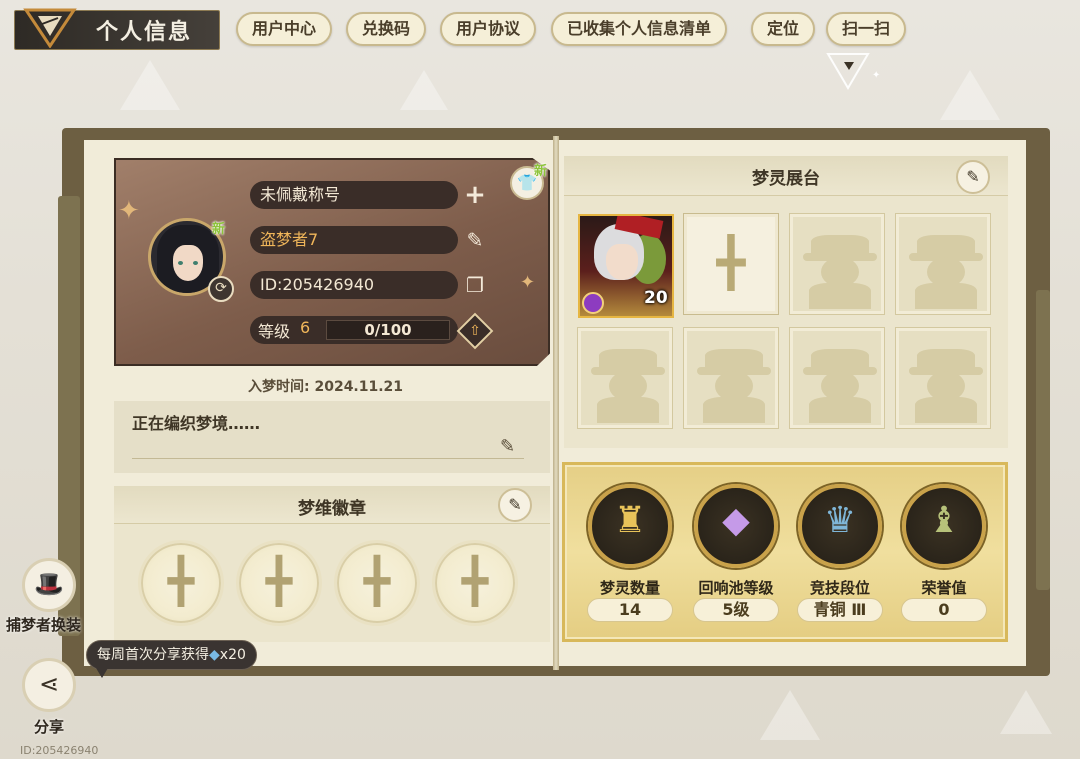 This screenshot has height=759, width=1080. What do you see at coordinates (556, 403) in the screenshot?
I see `book-spine` at bounding box center [556, 403].